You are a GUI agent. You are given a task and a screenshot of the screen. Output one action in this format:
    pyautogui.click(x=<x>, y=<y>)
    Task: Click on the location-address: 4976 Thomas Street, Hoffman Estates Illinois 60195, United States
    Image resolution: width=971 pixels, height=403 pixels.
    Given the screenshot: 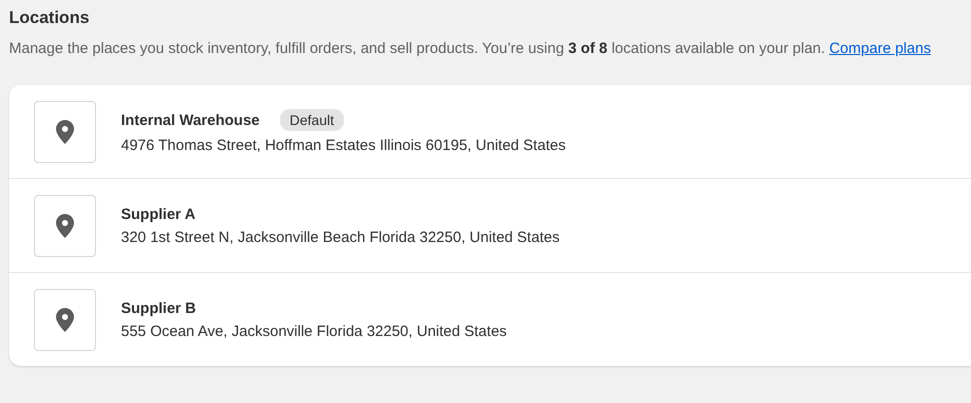 What is the action you would take?
    pyautogui.click(x=343, y=145)
    